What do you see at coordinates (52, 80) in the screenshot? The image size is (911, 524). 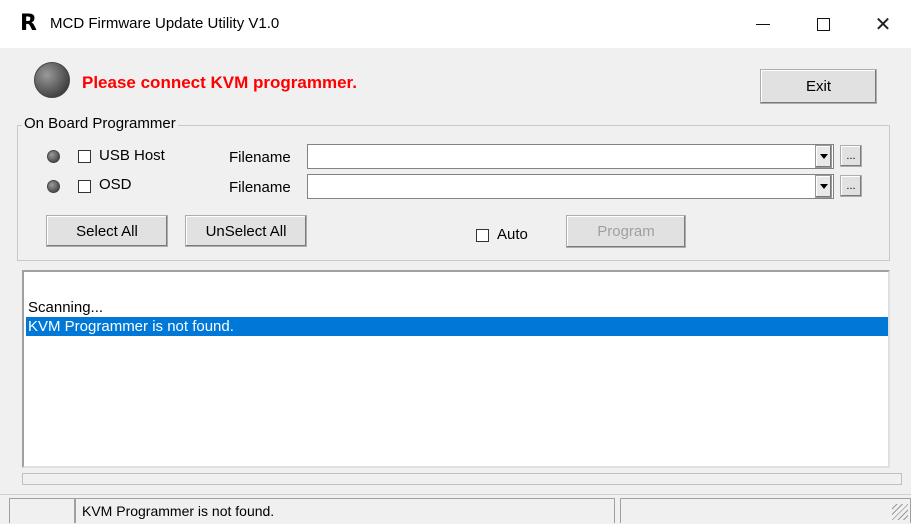 I see `connection-status-led-icon` at bounding box center [52, 80].